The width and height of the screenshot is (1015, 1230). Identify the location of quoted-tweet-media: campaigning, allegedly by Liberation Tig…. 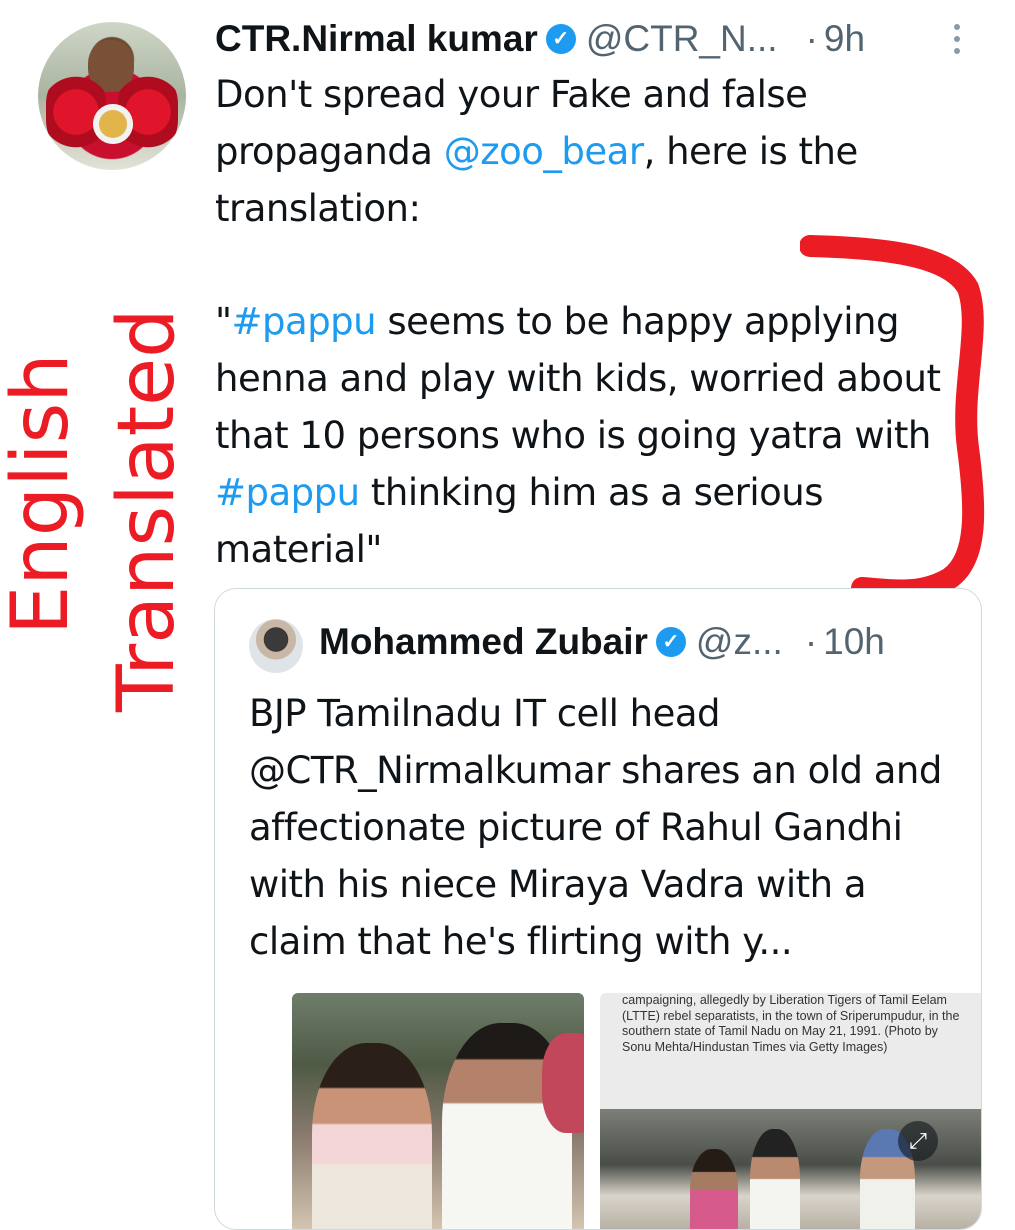
(598, 1111).